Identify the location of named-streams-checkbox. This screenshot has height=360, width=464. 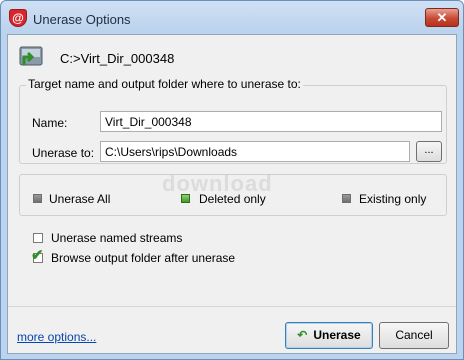
(38, 238).